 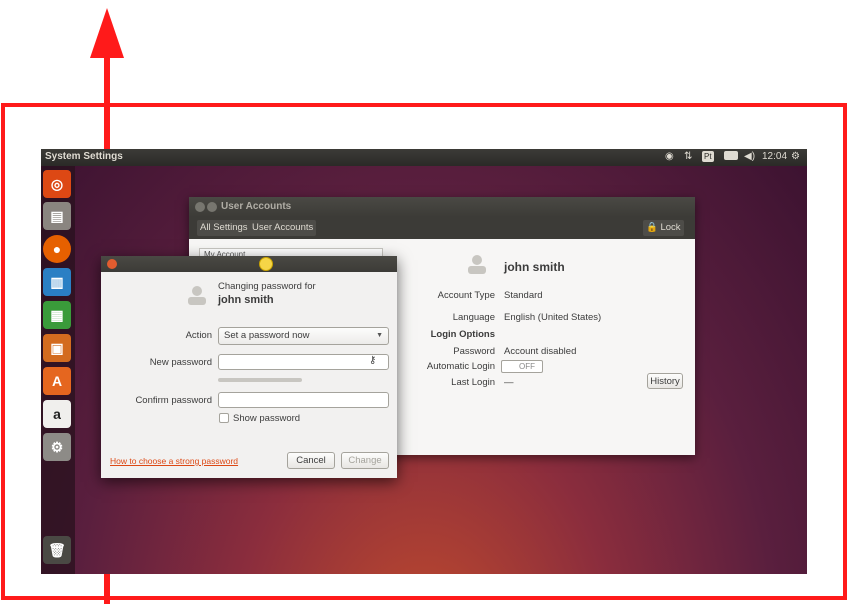 I want to click on annotation-arrow-head, so click(x=107, y=33).